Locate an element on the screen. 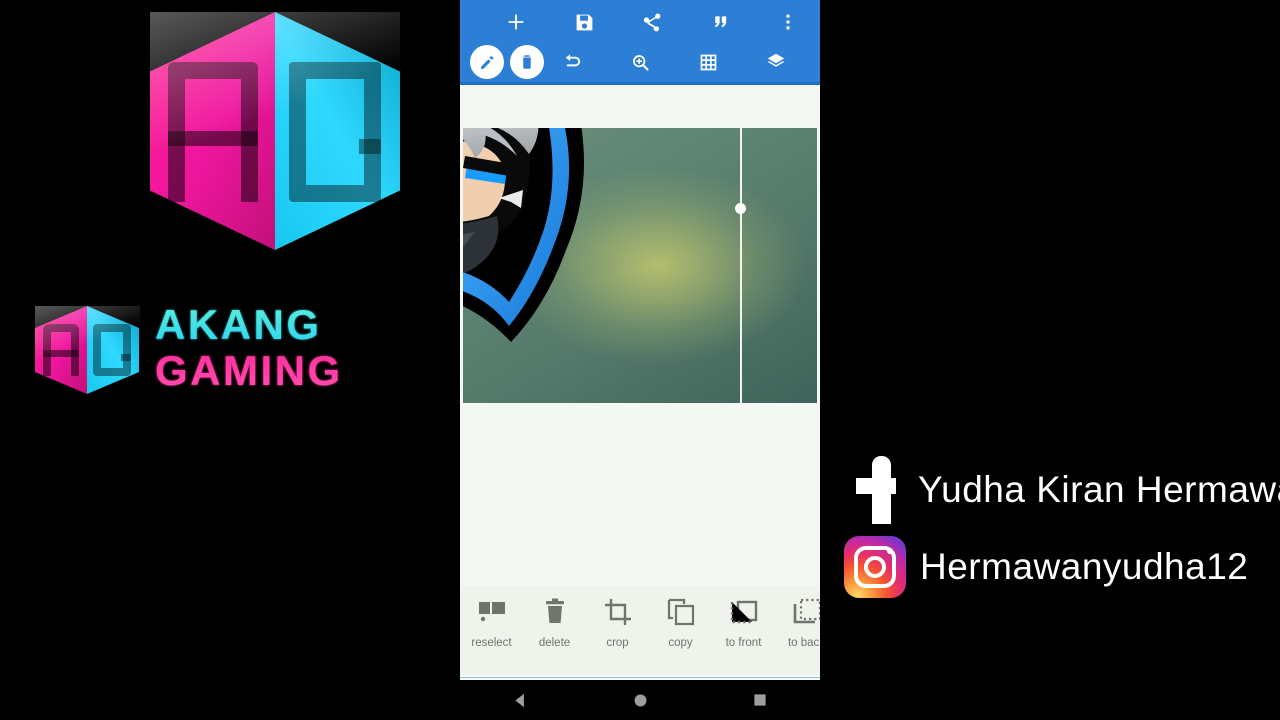 This screenshot has height=720, width=1280. crop-icon is located at coordinates (618, 612).